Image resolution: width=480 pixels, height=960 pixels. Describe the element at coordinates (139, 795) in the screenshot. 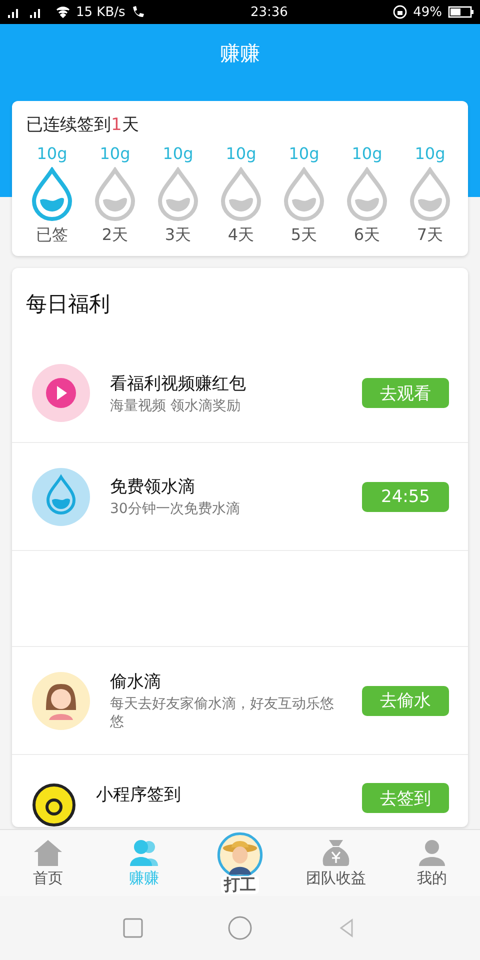

I see `task-title: 小程序签到` at that location.